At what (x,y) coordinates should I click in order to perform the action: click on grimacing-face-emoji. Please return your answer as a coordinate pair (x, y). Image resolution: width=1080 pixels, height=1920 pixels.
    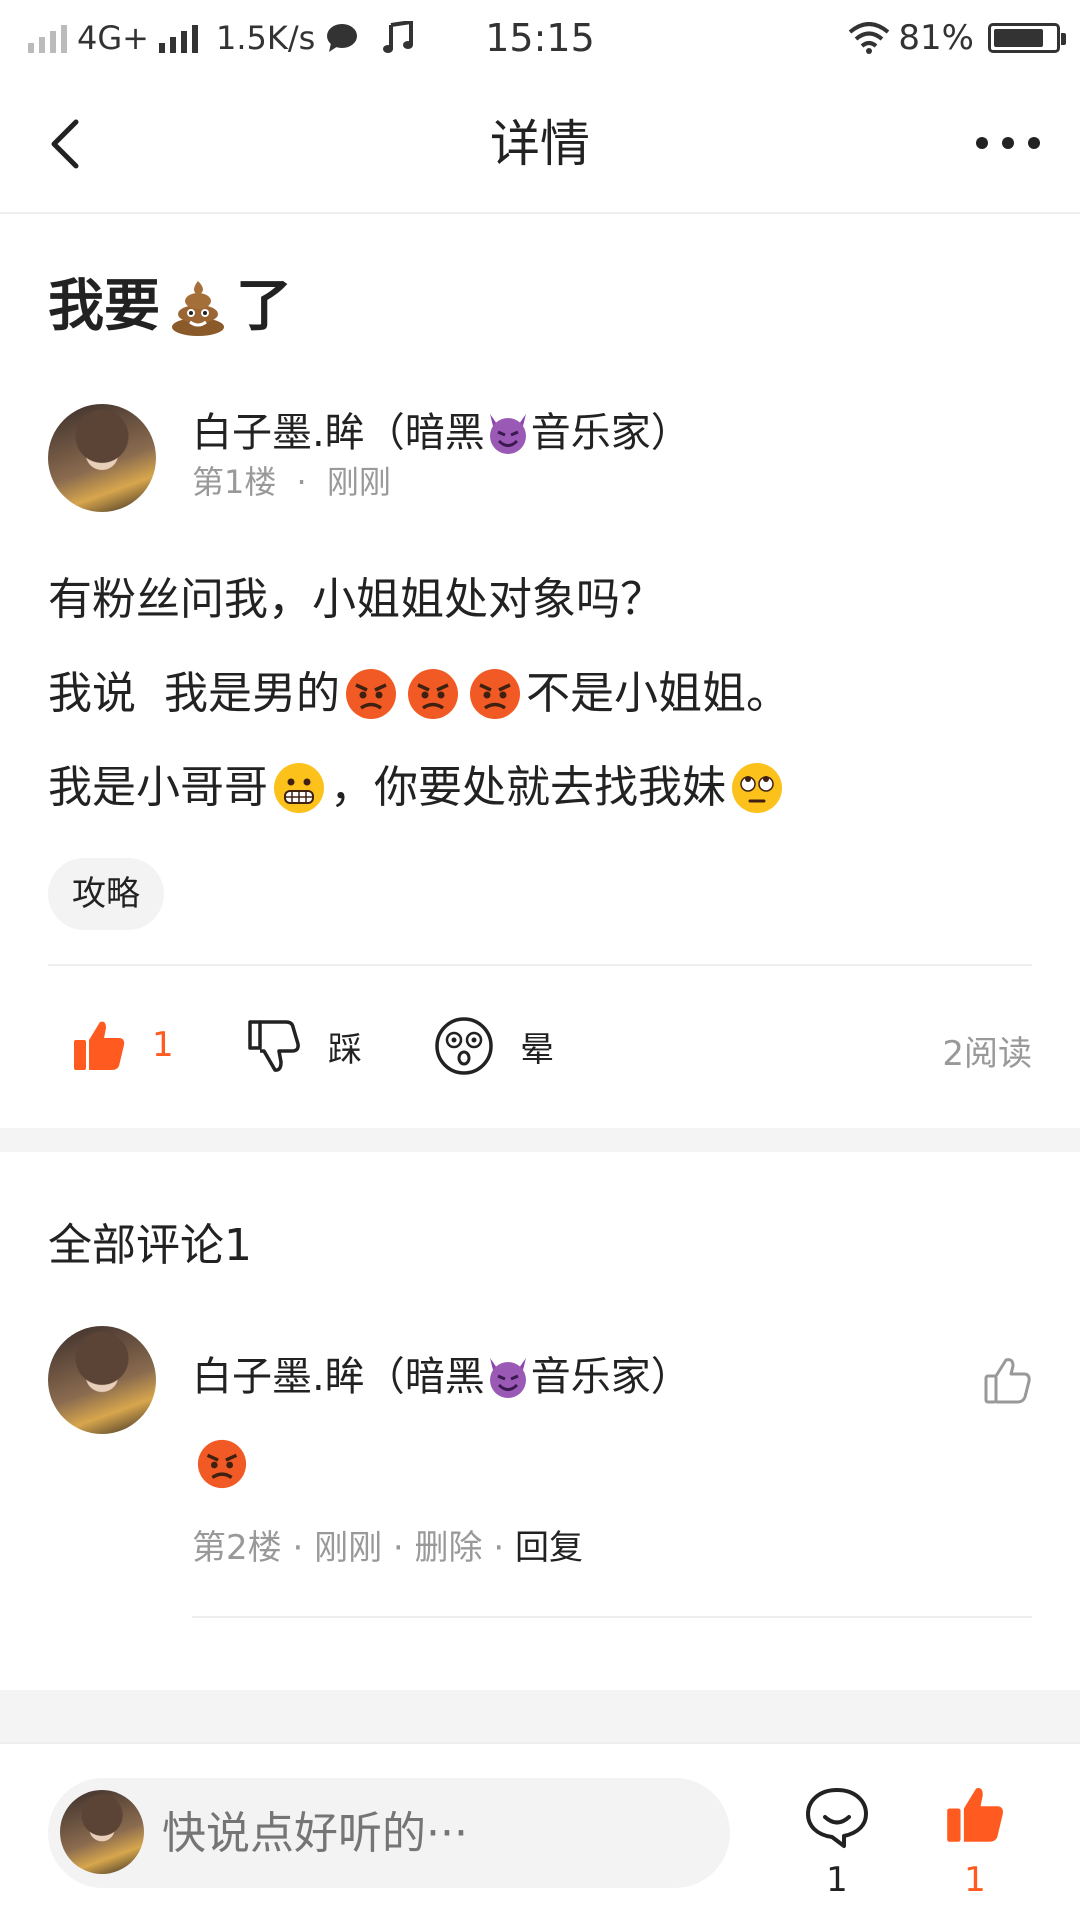
    Looking at the image, I should click on (299, 788).